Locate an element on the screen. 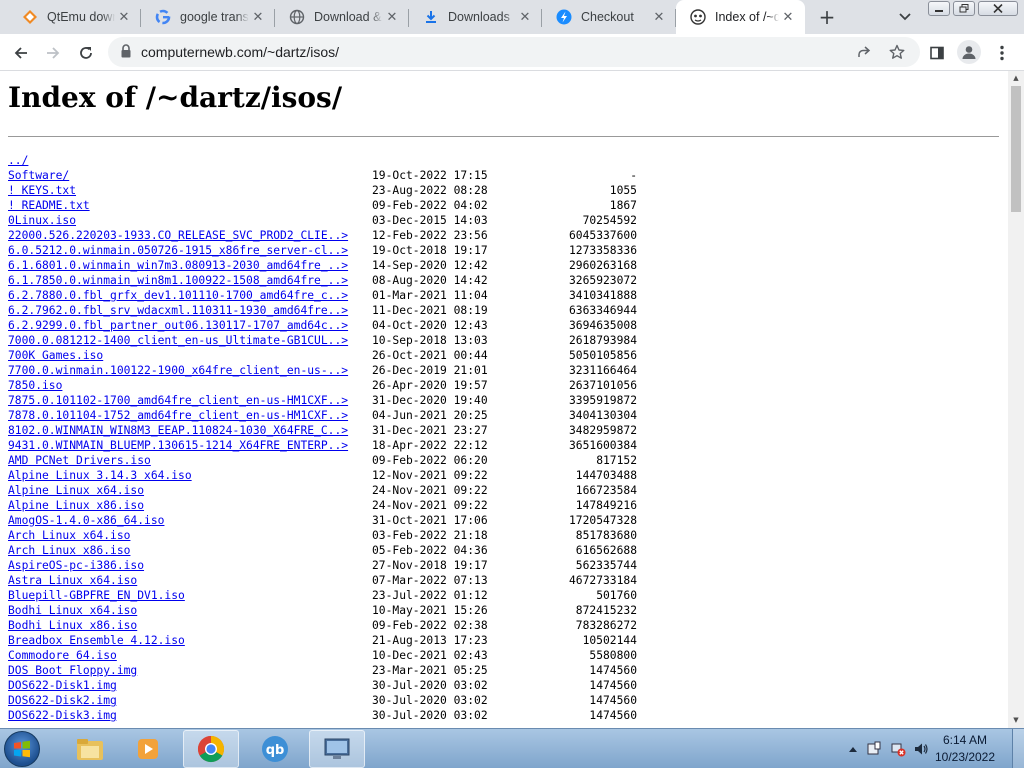 The width and height of the screenshot is (1024, 768). file-date: 23-Jul-2022 01:12 is located at coordinates (430, 595).